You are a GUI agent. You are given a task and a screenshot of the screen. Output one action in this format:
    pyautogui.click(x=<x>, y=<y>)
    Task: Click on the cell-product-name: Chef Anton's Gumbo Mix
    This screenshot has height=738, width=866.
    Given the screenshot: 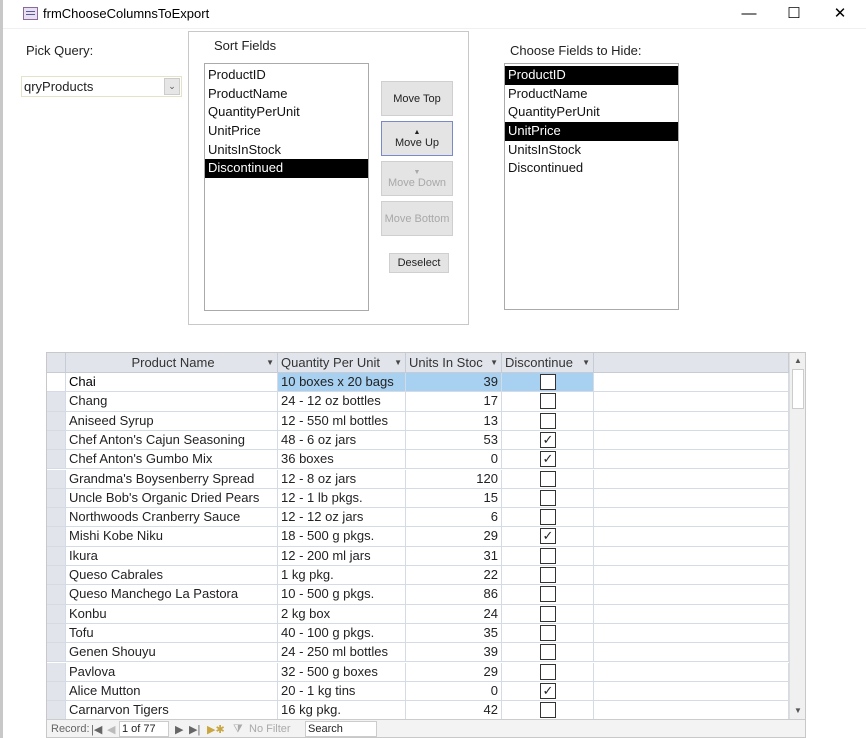 What is the action you would take?
    pyautogui.click(x=172, y=460)
    